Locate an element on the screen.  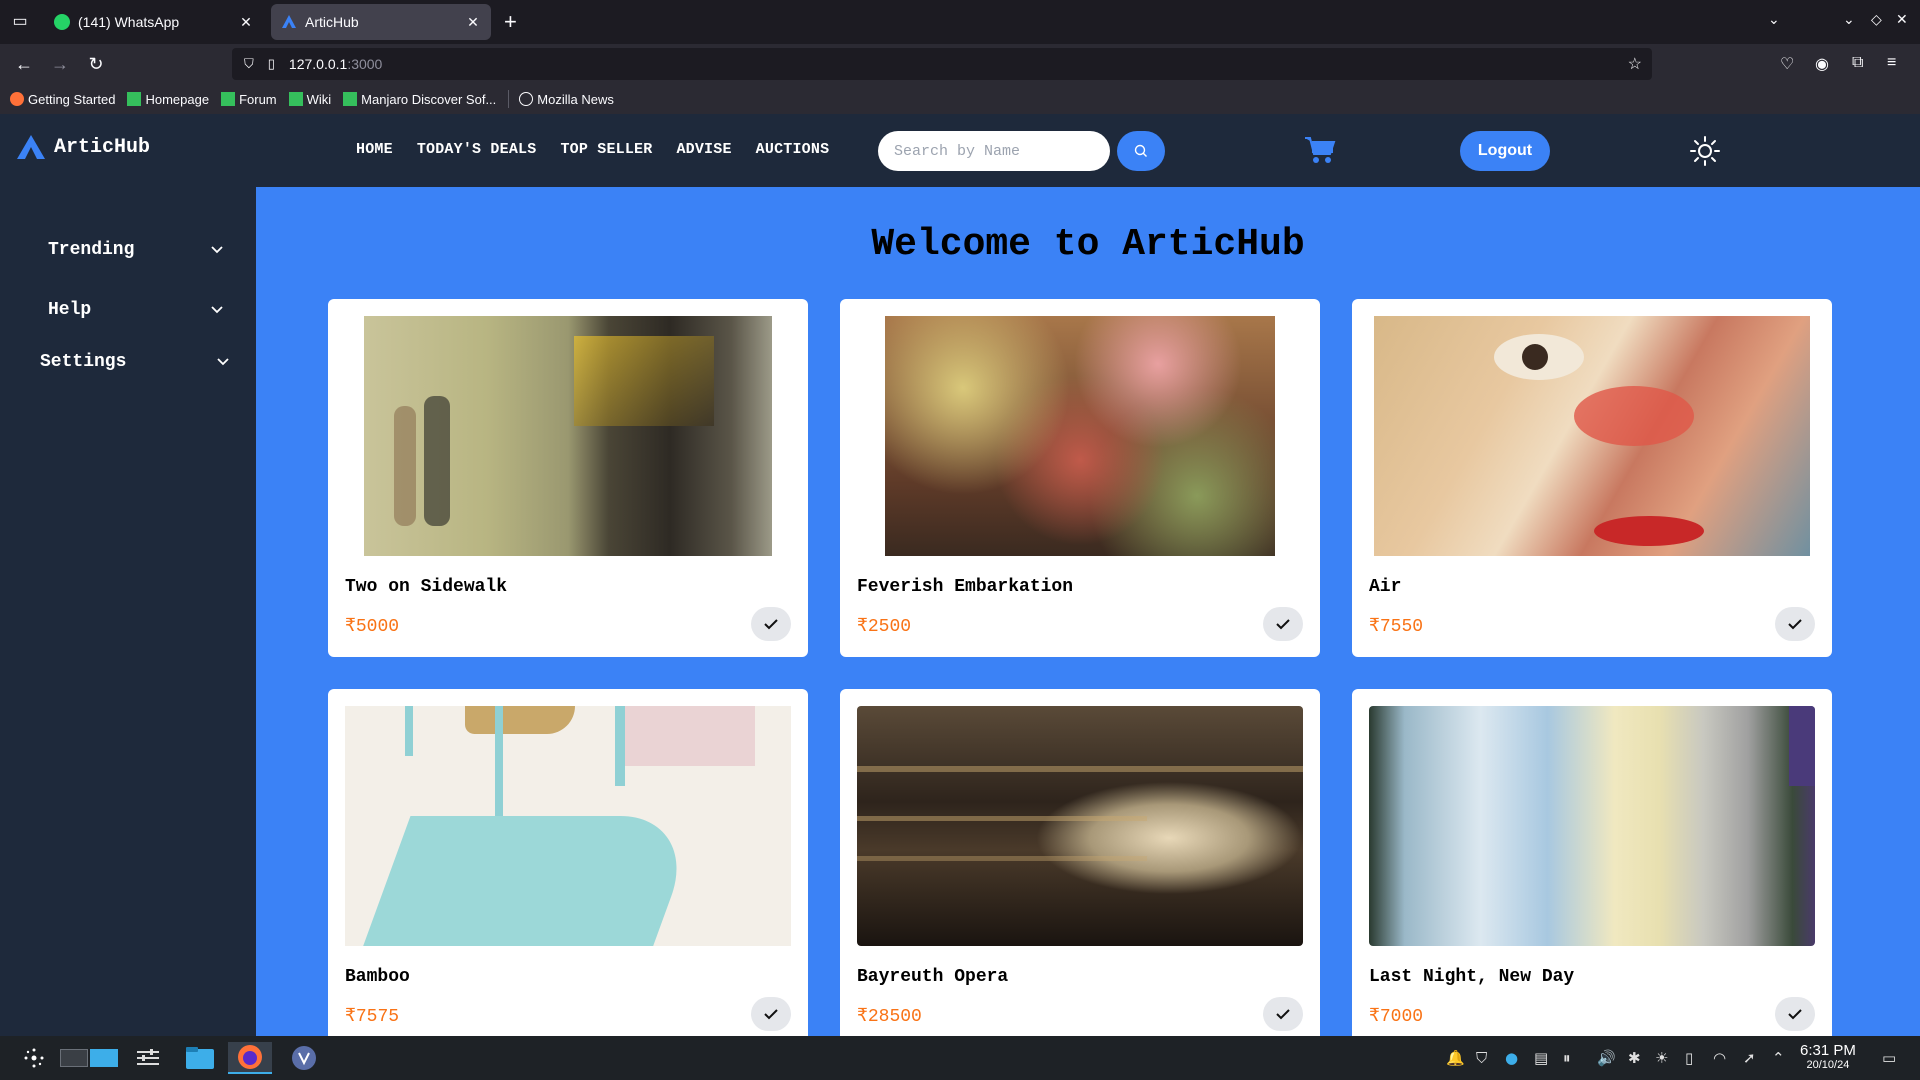
bookmark-wiki: Wiki is located at coordinates (309, 99).